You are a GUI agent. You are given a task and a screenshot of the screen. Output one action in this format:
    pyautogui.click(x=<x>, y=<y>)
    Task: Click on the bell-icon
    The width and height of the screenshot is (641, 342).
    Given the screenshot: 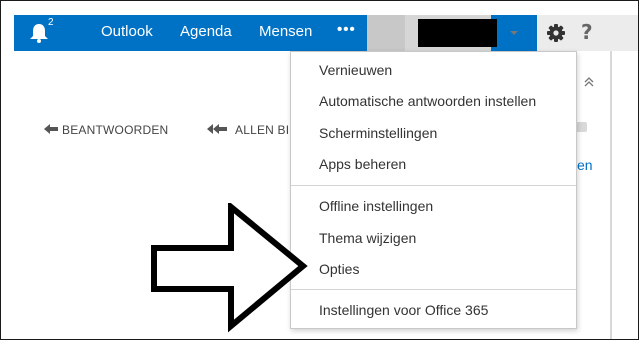 What is the action you would take?
    pyautogui.click(x=39, y=33)
    